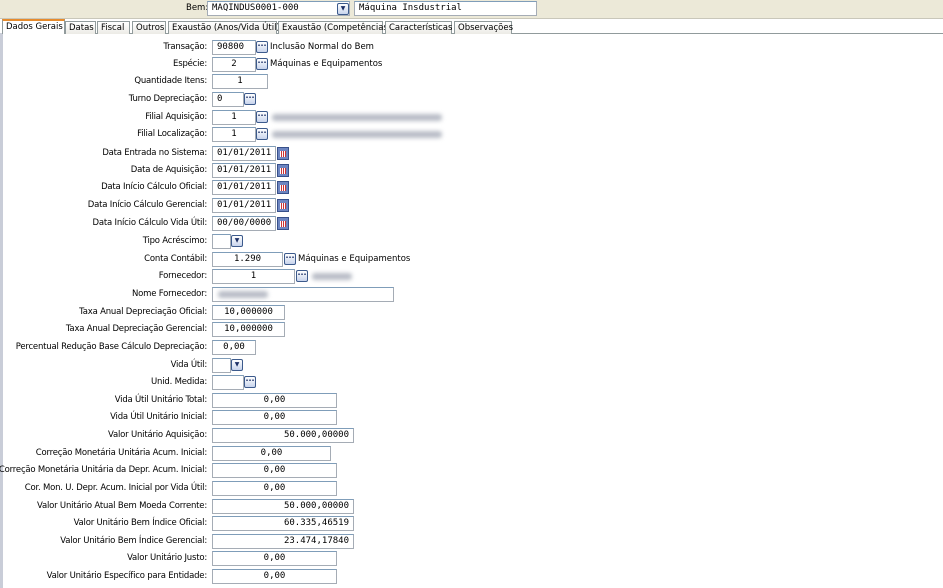 Image resolution: width=943 pixels, height=588 pixels. I want to click on tab-fiscal: Fiscal, so click(113, 27).